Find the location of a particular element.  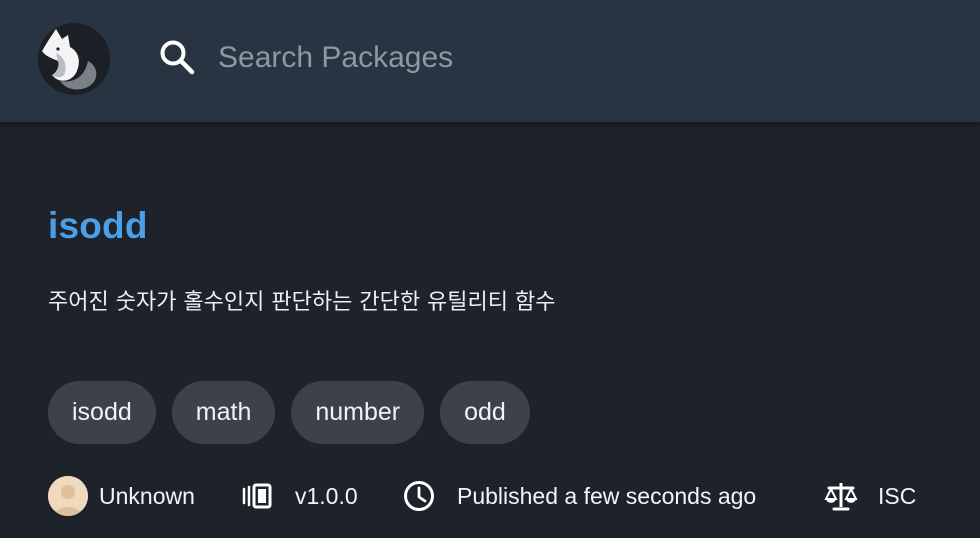

author-info: Unknown is located at coordinates (121, 496).